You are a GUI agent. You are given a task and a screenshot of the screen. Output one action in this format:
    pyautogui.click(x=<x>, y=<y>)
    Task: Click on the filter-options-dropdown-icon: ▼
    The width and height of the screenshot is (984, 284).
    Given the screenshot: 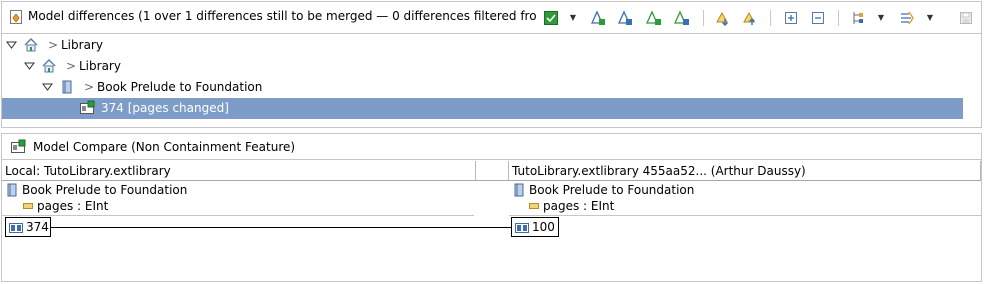 What is the action you would take?
    pyautogui.click(x=930, y=18)
    